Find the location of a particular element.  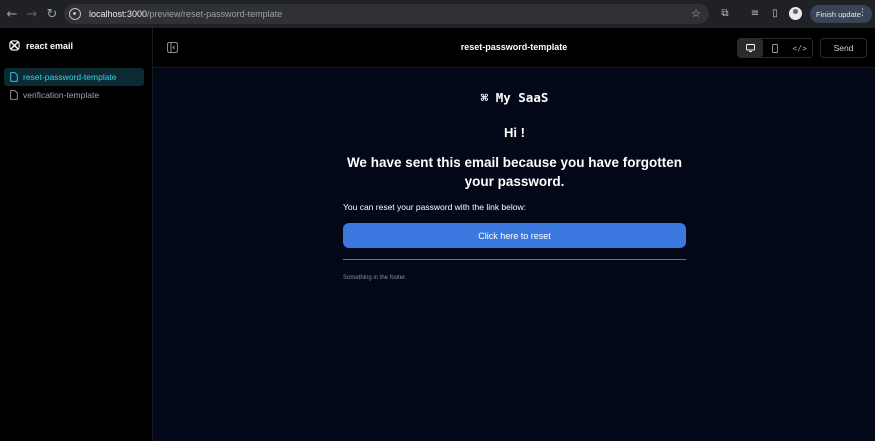

side-panel-icon: ▯ is located at coordinates (775, 13).